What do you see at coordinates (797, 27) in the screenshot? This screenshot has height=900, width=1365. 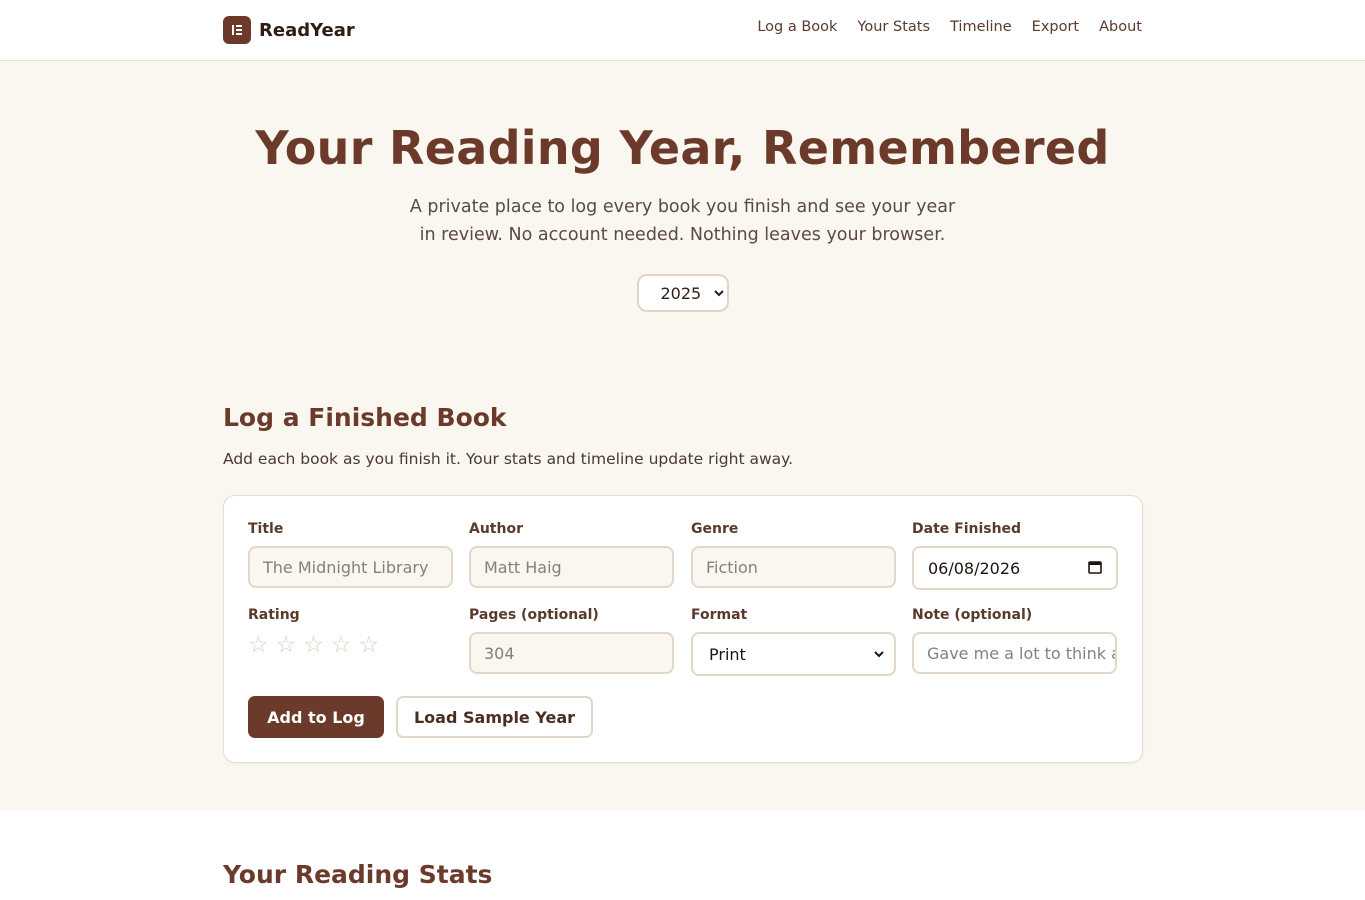 I see `nav-link-log-a-book: Log a Book` at bounding box center [797, 27].